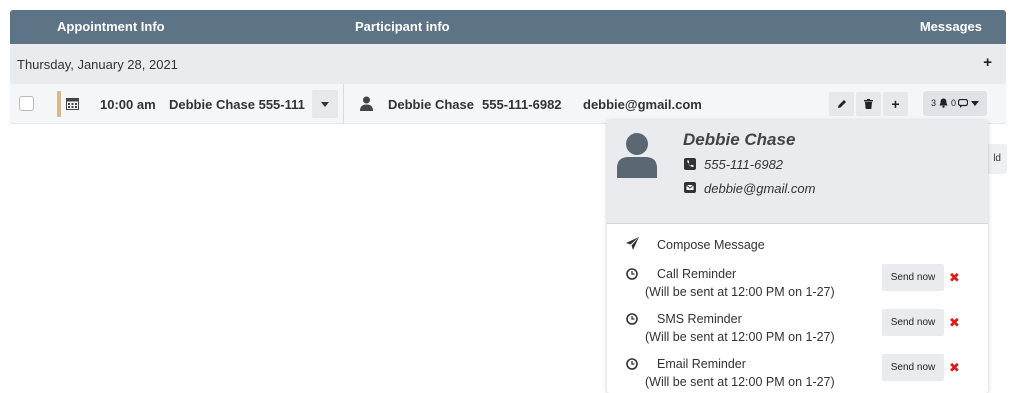  Describe the element at coordinates (26, 103) in the screenshot. I see `row-checkbox` at that location.